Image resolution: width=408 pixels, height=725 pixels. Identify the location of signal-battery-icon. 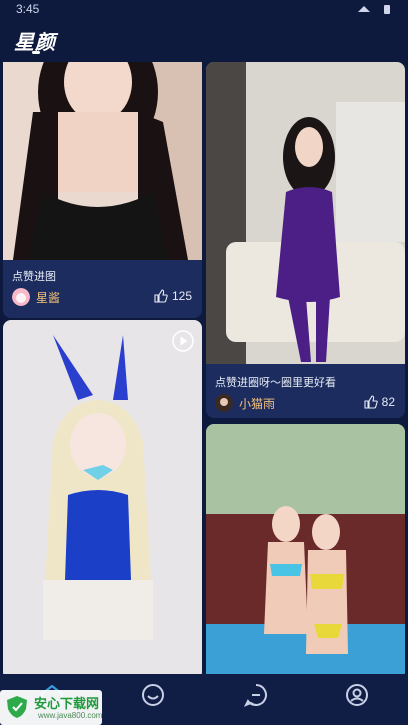
(374, 9).